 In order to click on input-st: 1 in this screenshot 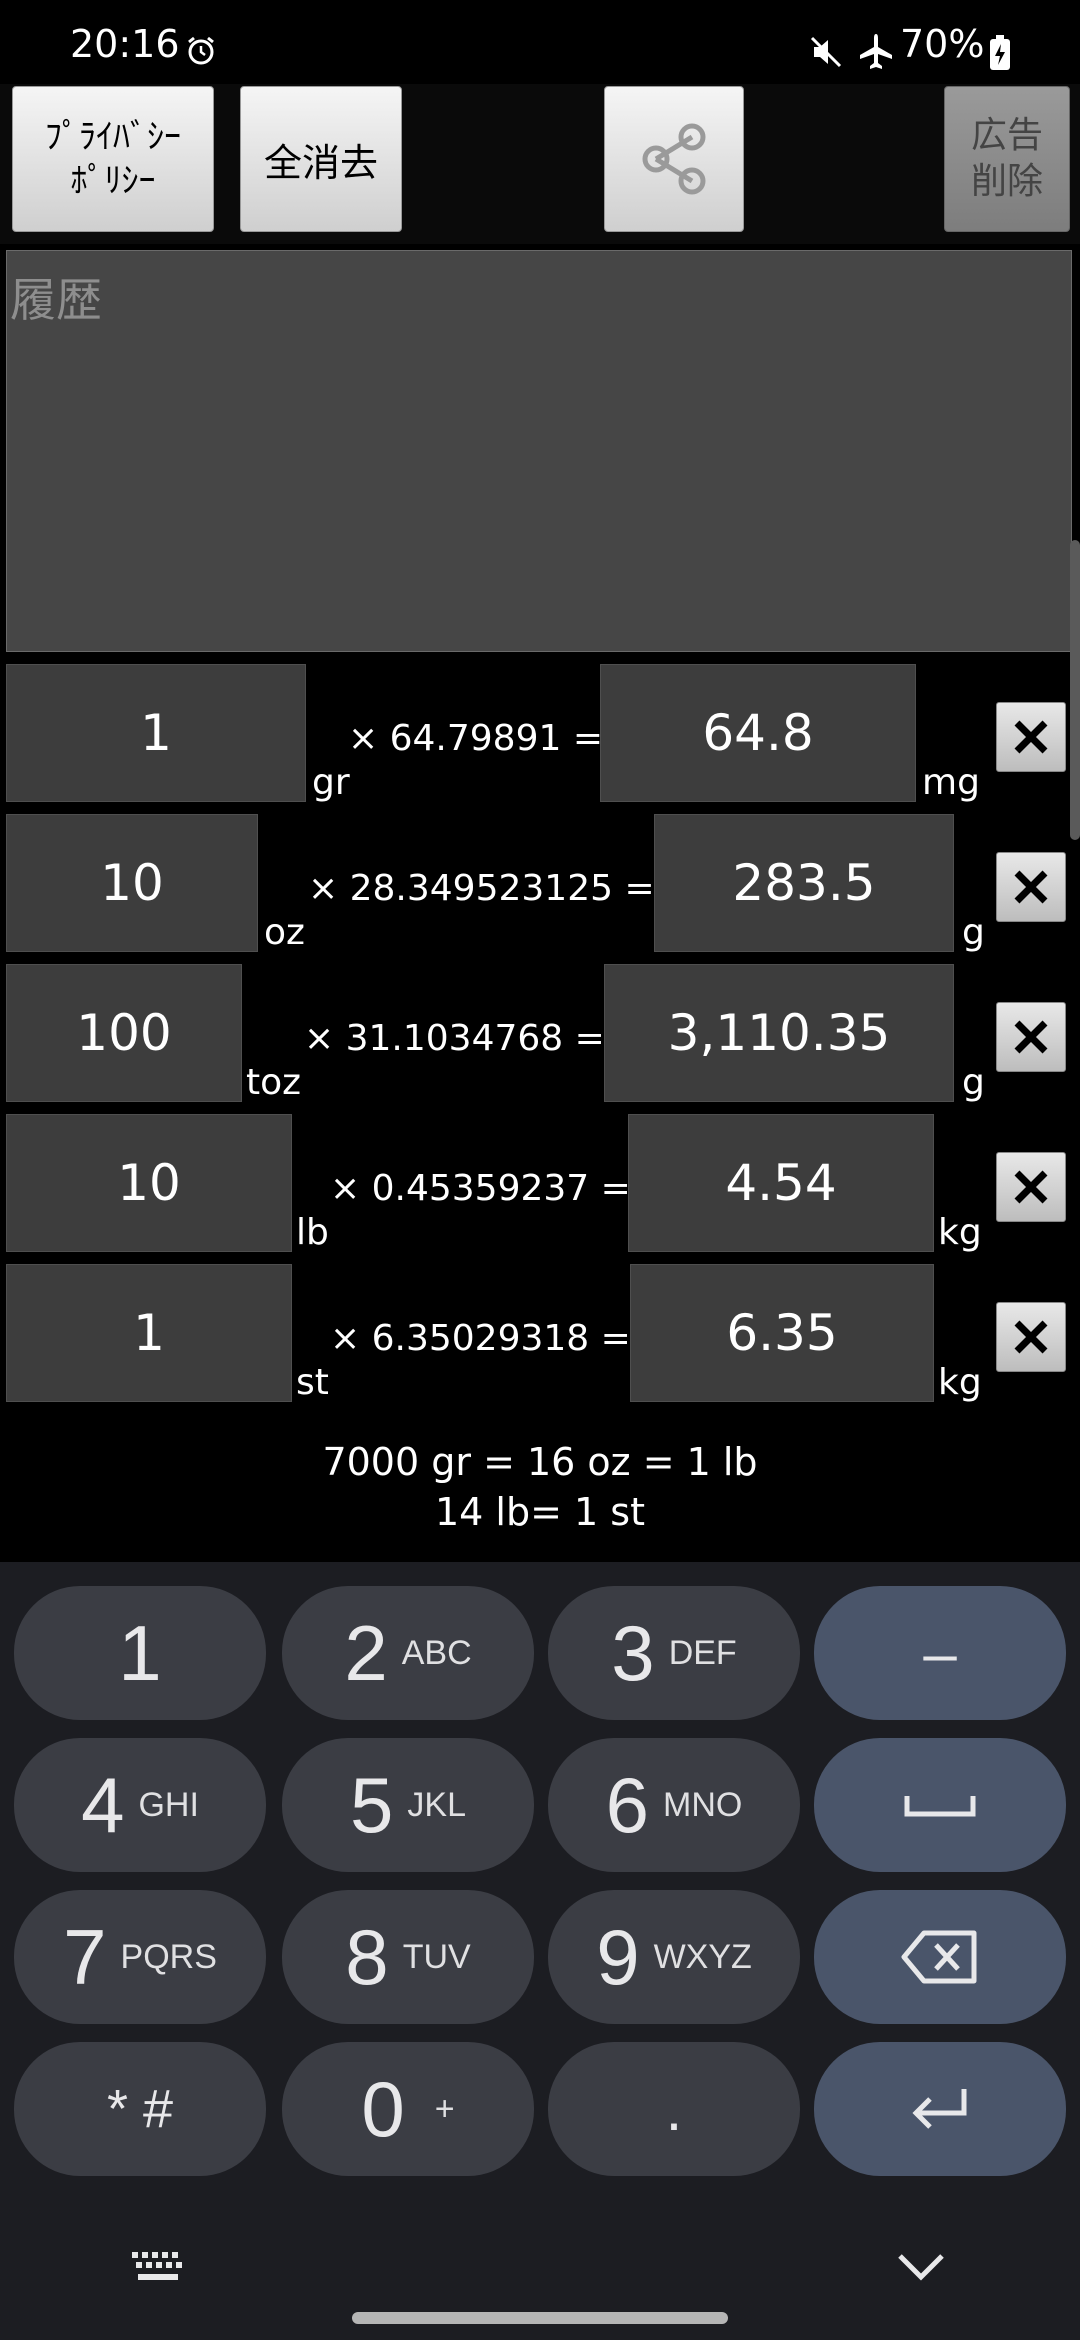, I will do `click(149, 1333)`.